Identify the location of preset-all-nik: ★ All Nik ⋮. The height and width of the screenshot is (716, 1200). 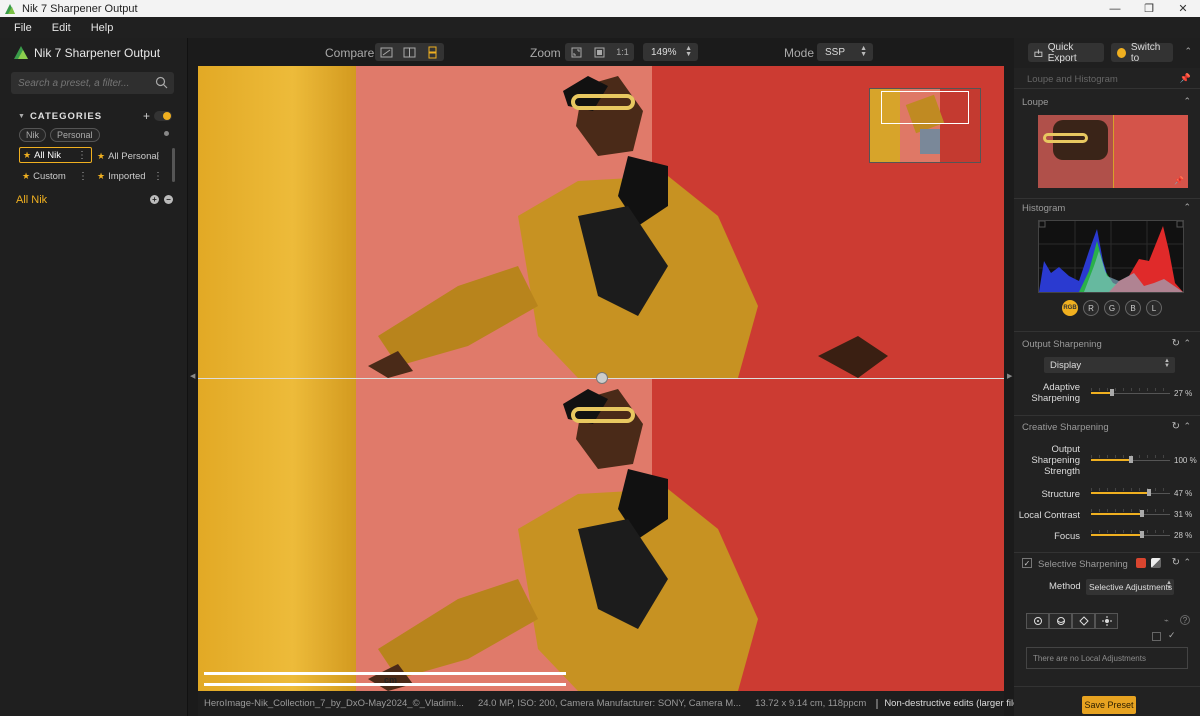
(55, 155).